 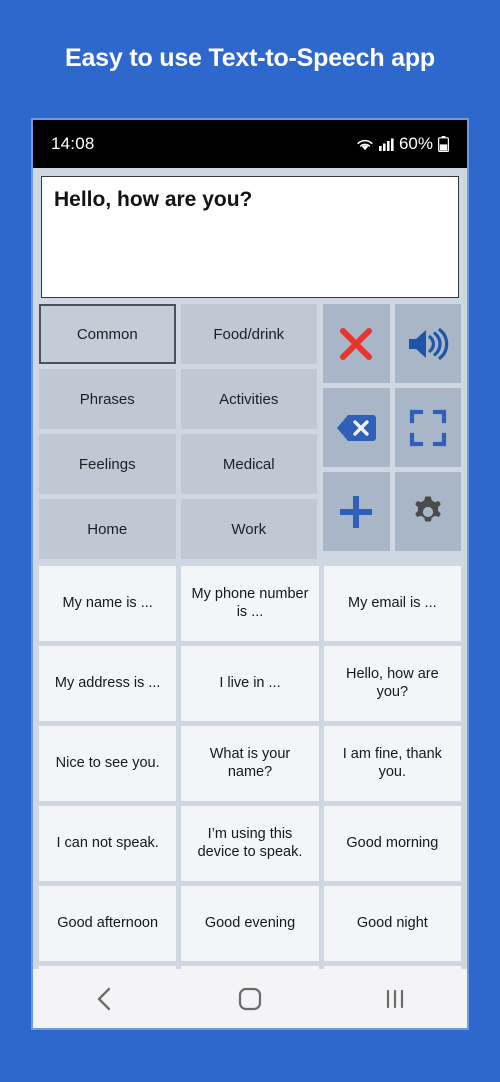 I want to click on category-button-phrases: Phrases, so click(x=107, y=399).